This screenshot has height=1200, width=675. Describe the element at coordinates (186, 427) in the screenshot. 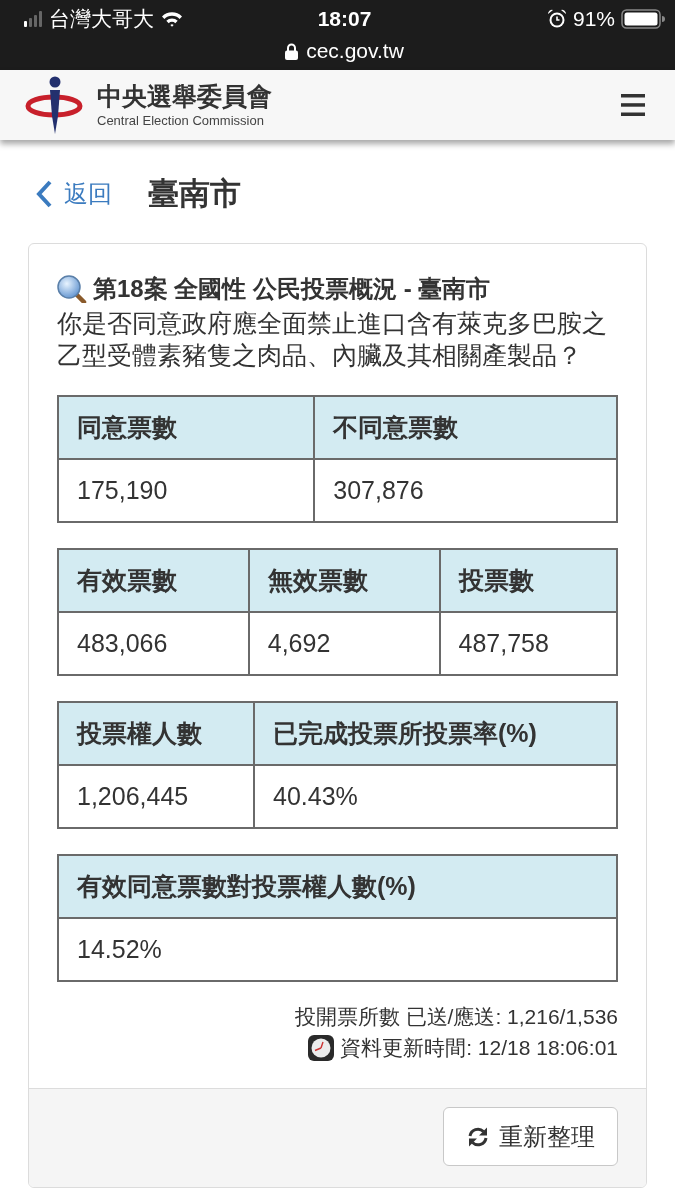

I see `table-header-cell: 同意票數` at that location.